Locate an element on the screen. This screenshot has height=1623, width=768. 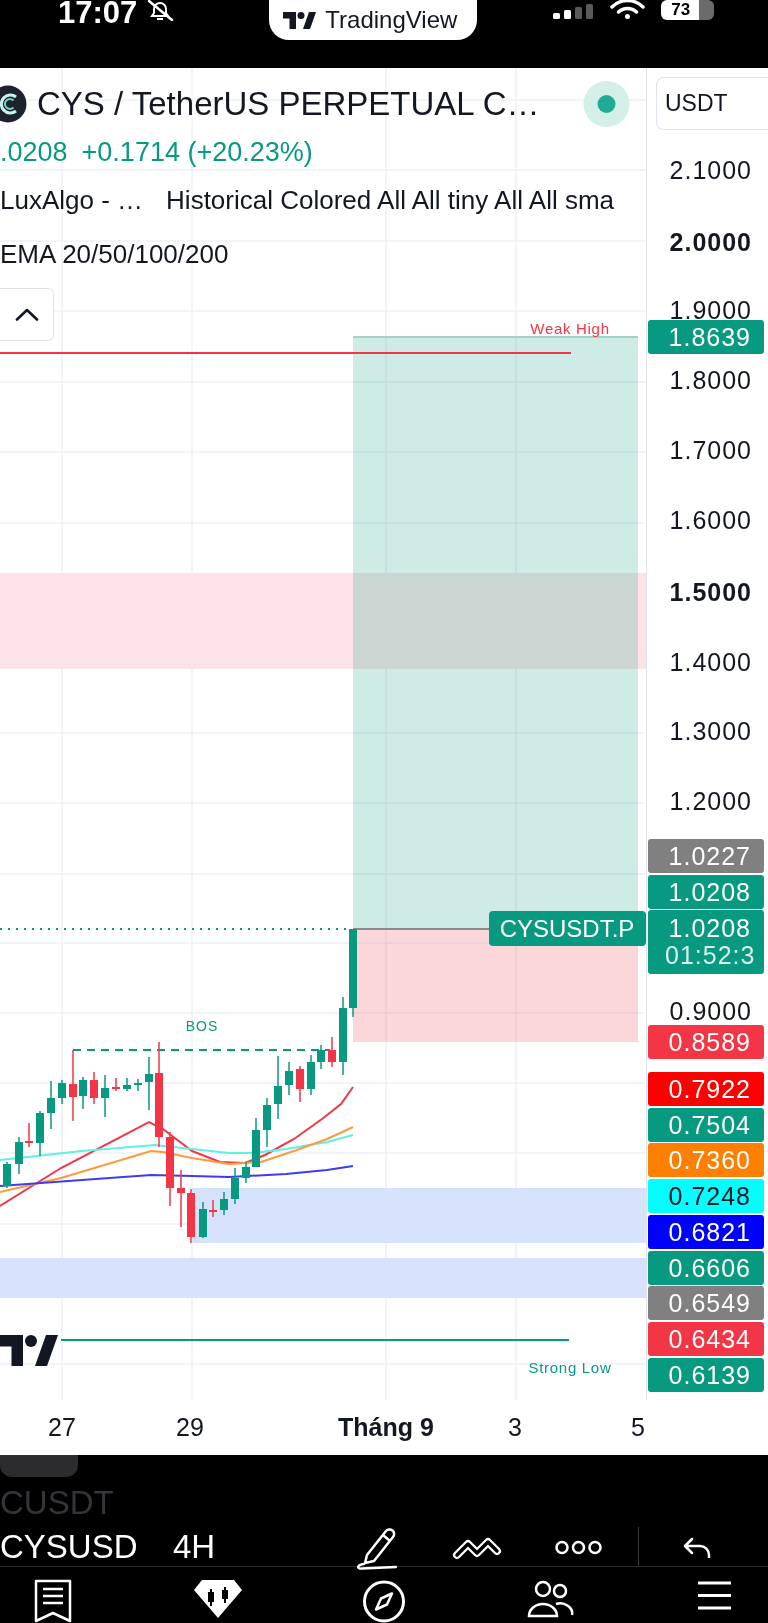
bell-slash-icon is located at coordinates (160, 10).